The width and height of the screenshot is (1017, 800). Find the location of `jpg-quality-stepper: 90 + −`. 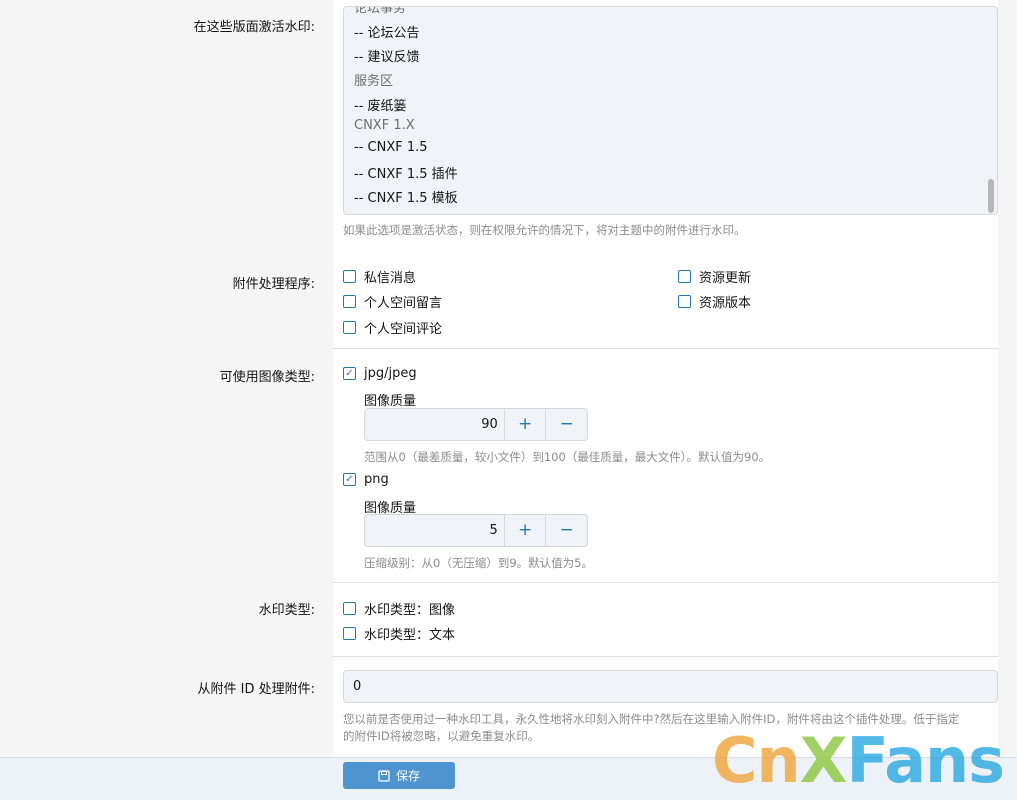

jpg-quality-stepper: 90 + − is located at coordinates (476, 424).